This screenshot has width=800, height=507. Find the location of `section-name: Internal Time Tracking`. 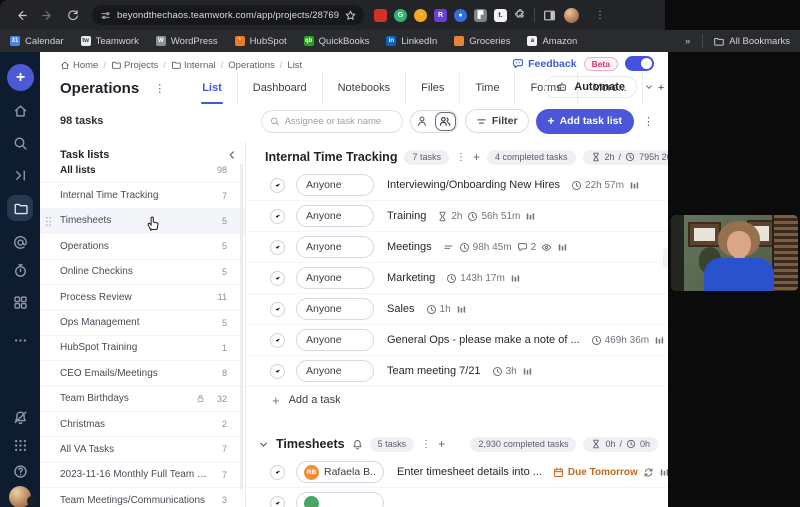

section-name: Internal Time Tracking is located at coordinates (331, 157).